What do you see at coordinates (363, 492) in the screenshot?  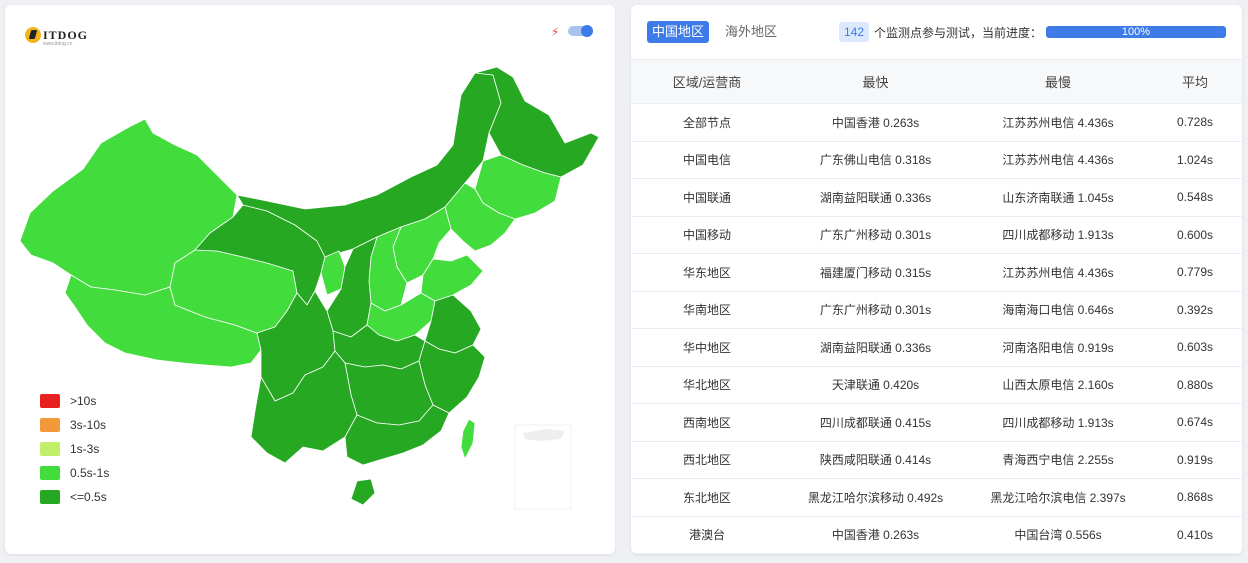 I see `region-hainan` at bounding box center [363, 492].